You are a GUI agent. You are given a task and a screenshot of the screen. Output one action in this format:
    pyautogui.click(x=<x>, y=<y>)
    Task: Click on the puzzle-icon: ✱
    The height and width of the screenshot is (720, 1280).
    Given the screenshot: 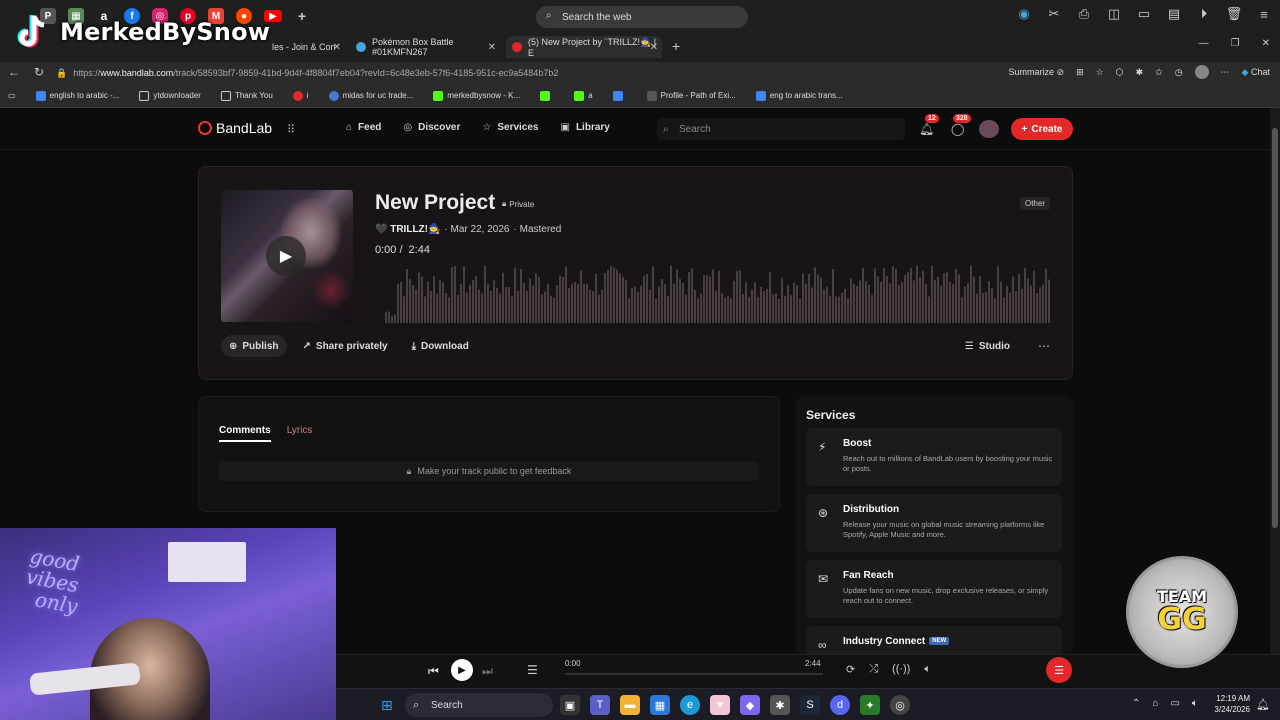 What is the action you would take?
    pyautogui.click(x=1140, y=72)
    